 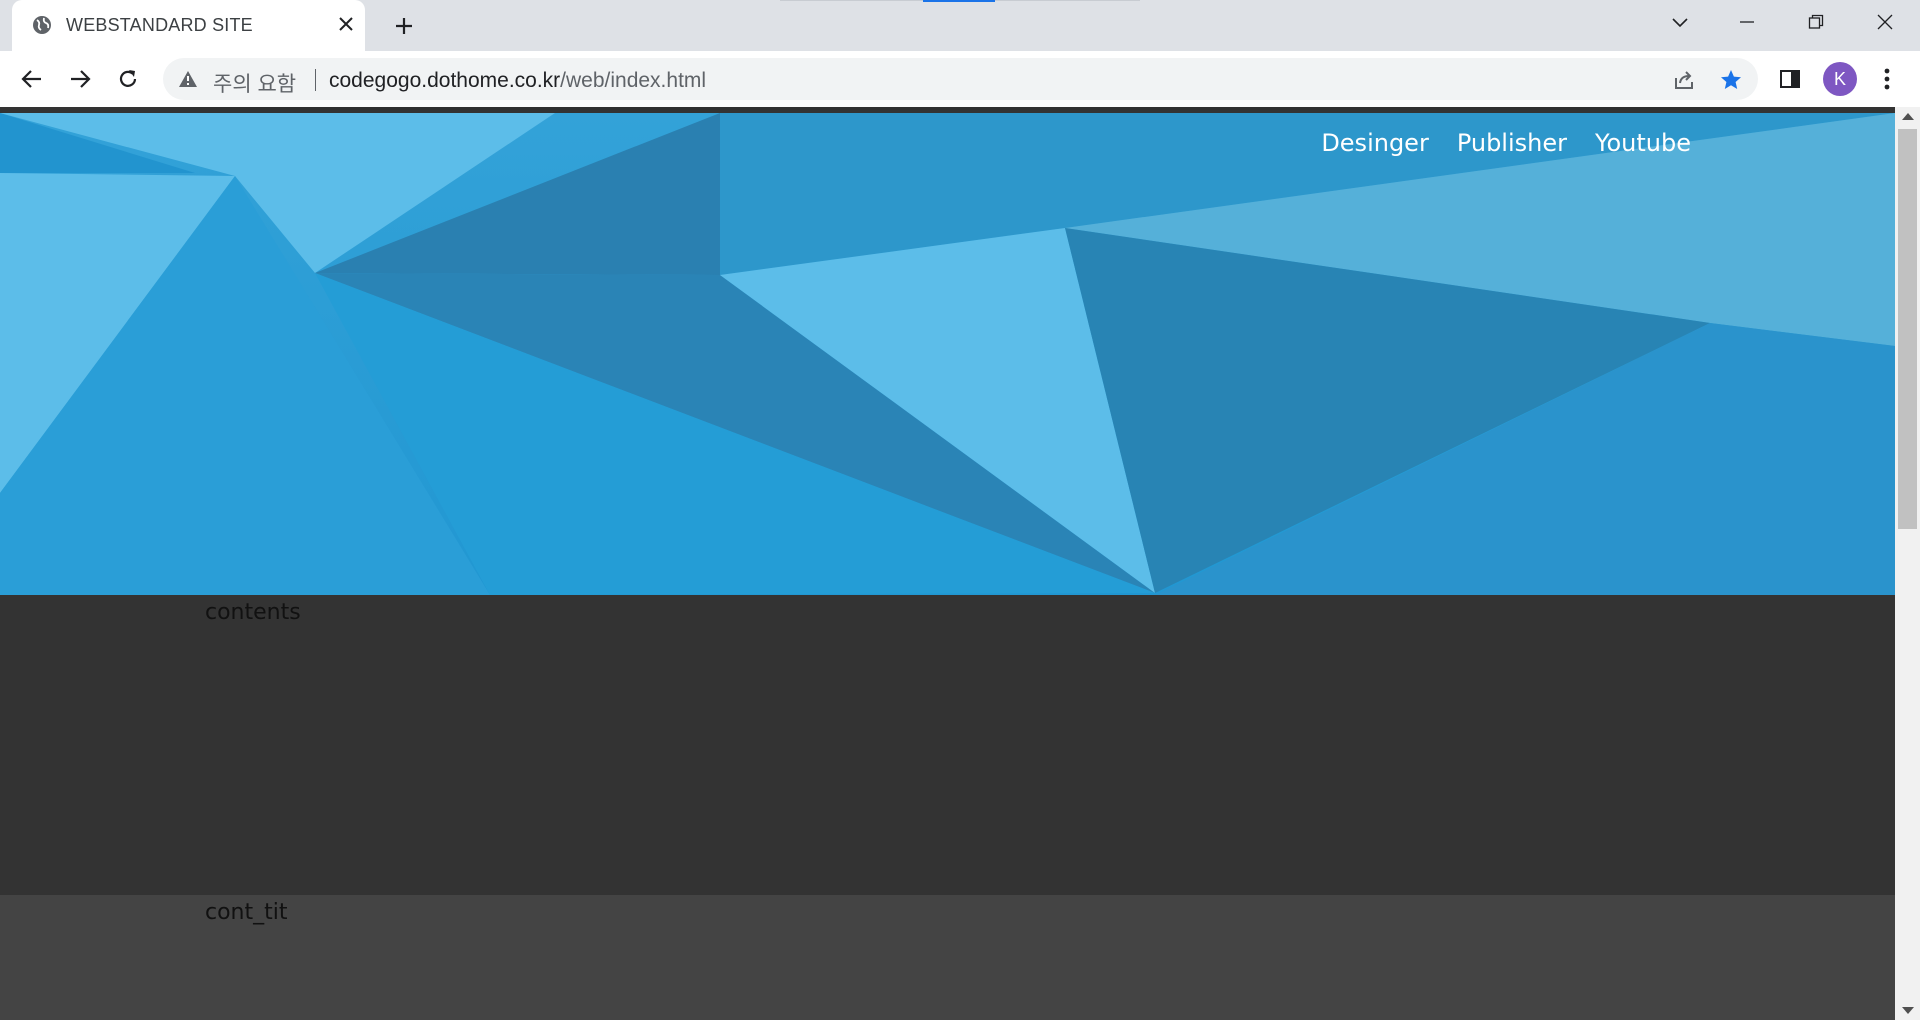 I want to click on tab-strip: WEBSTANDARD SITE, so click(x=960, y=25).